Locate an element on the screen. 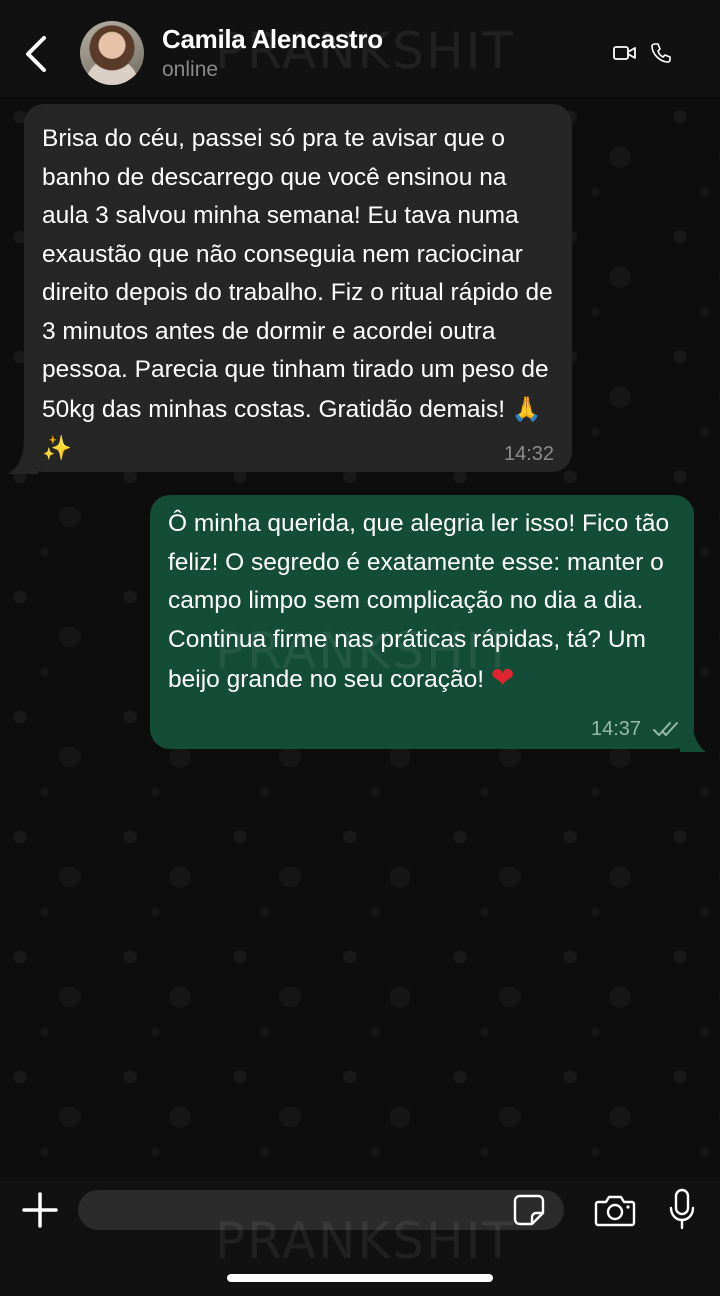  message-time: 14:32 is located at coordinates (529, 454).